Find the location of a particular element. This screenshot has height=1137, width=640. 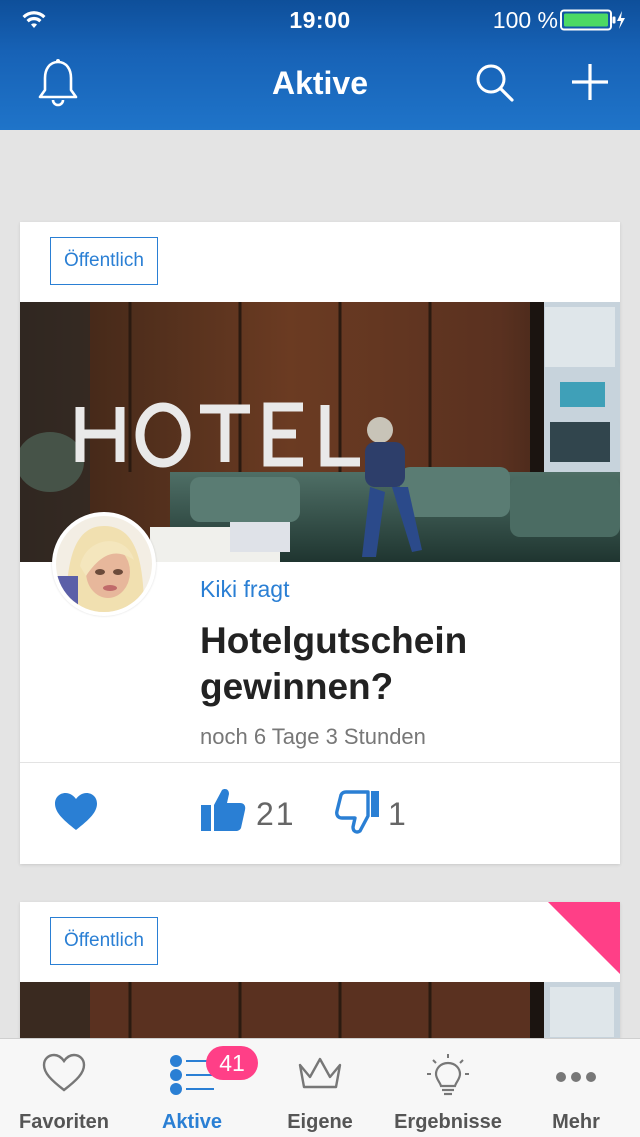

tab-mehr: Mehr is located at coordinates (576, 1088).